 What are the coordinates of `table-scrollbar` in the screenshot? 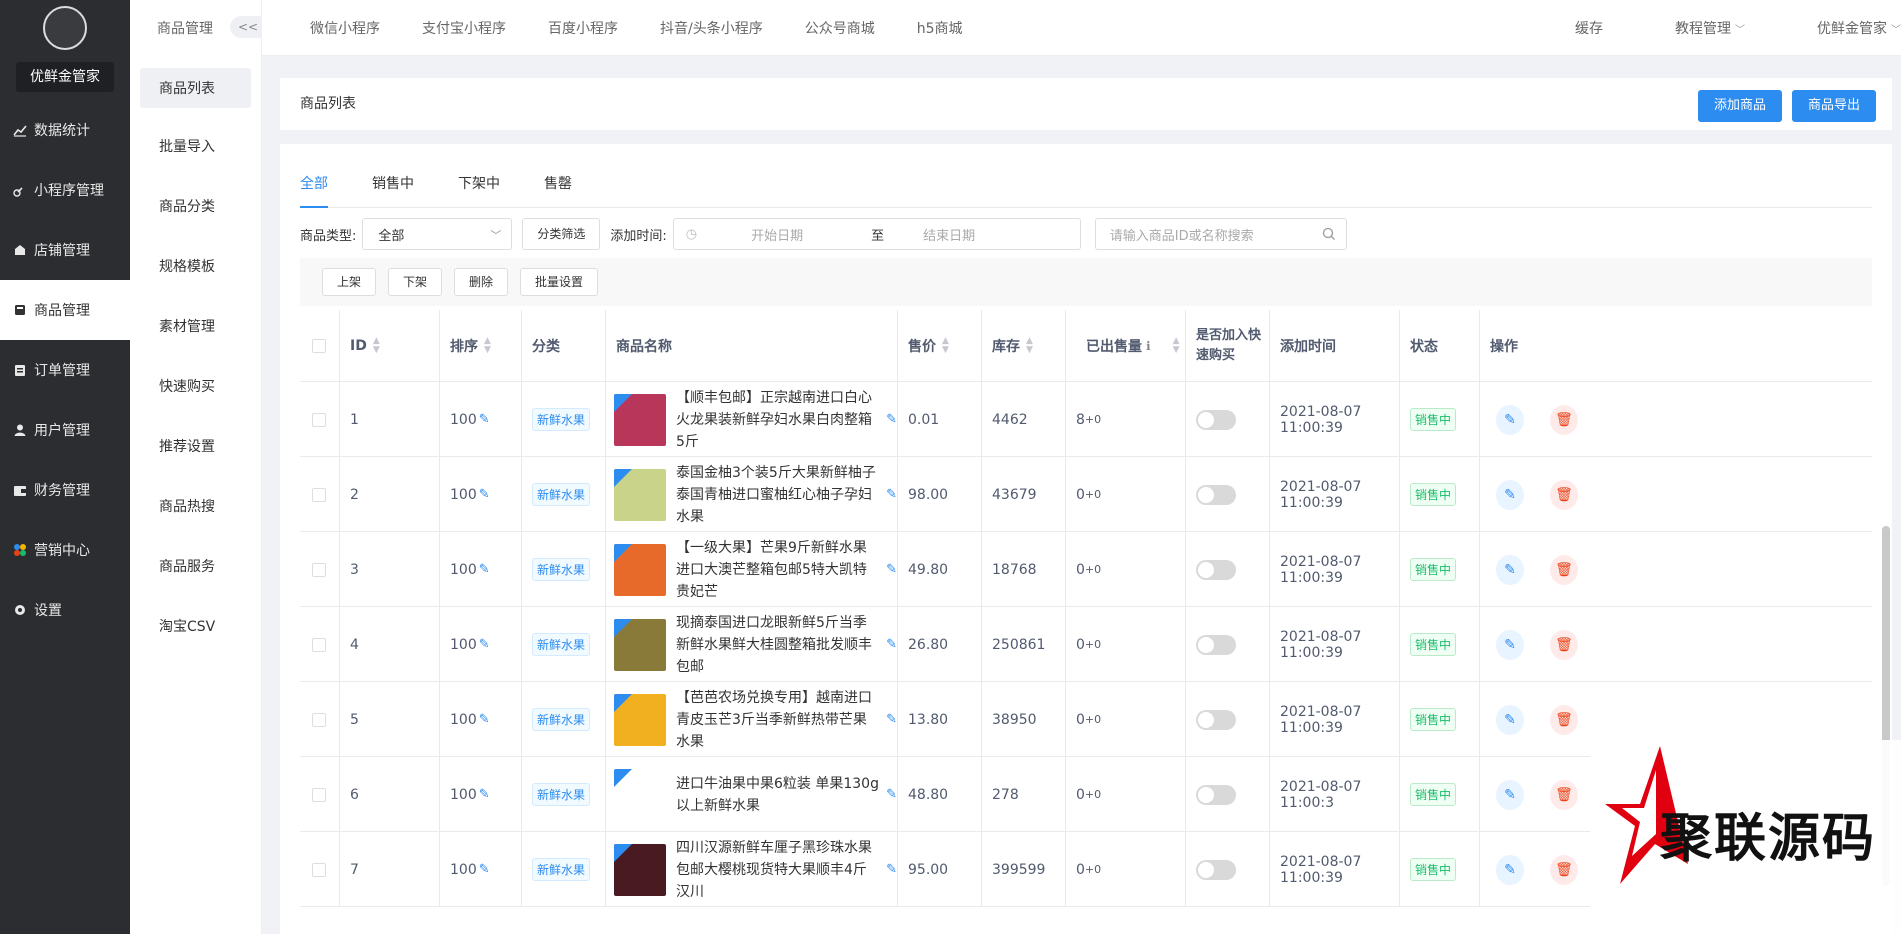 It's located at (1886, 706).